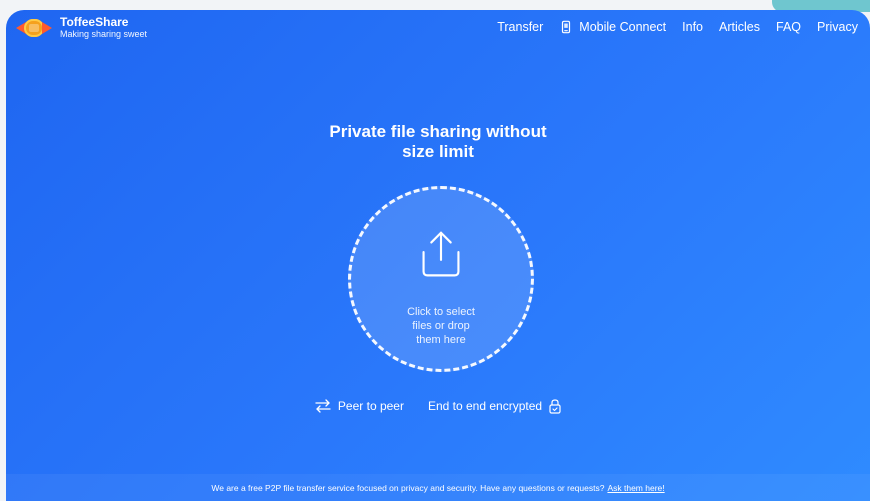 The height and width of the screenshot is (501, 870). Describe the element at coordinates (441, 254) in the screenshot. I see `upload-icon` at that location.